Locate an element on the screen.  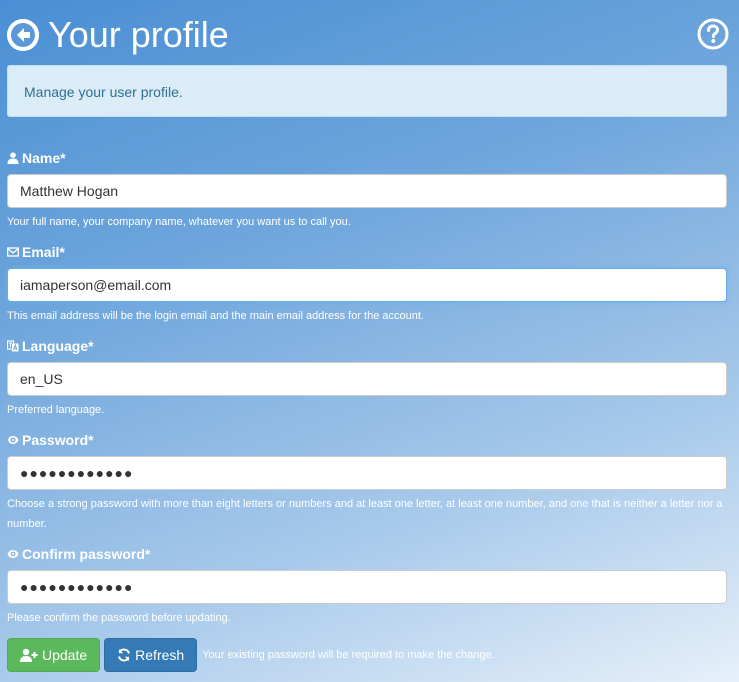
question-circle-icon is located at coordinates (713, 34).